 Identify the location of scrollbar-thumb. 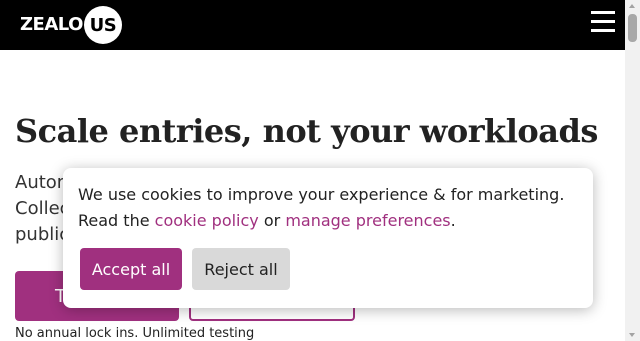
(632, 28).